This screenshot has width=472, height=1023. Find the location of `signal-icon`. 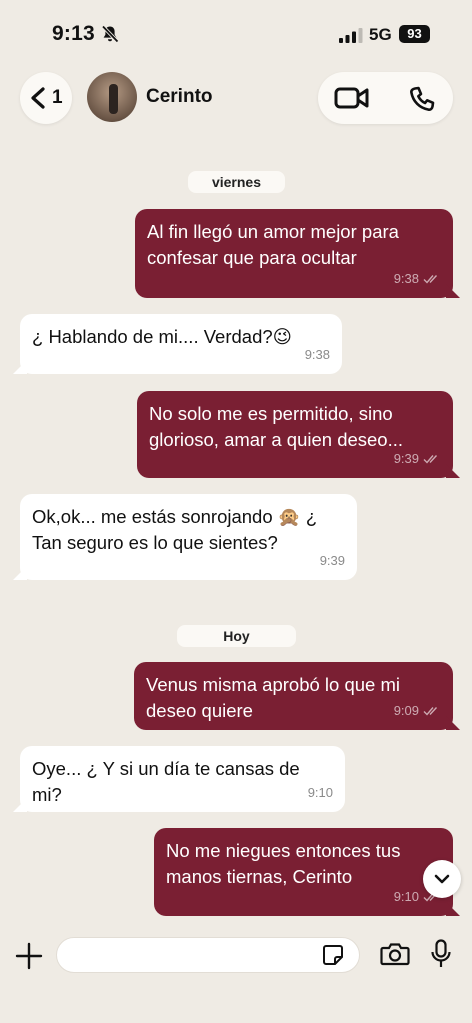

signal-icon is located at coordinates (351, 35).